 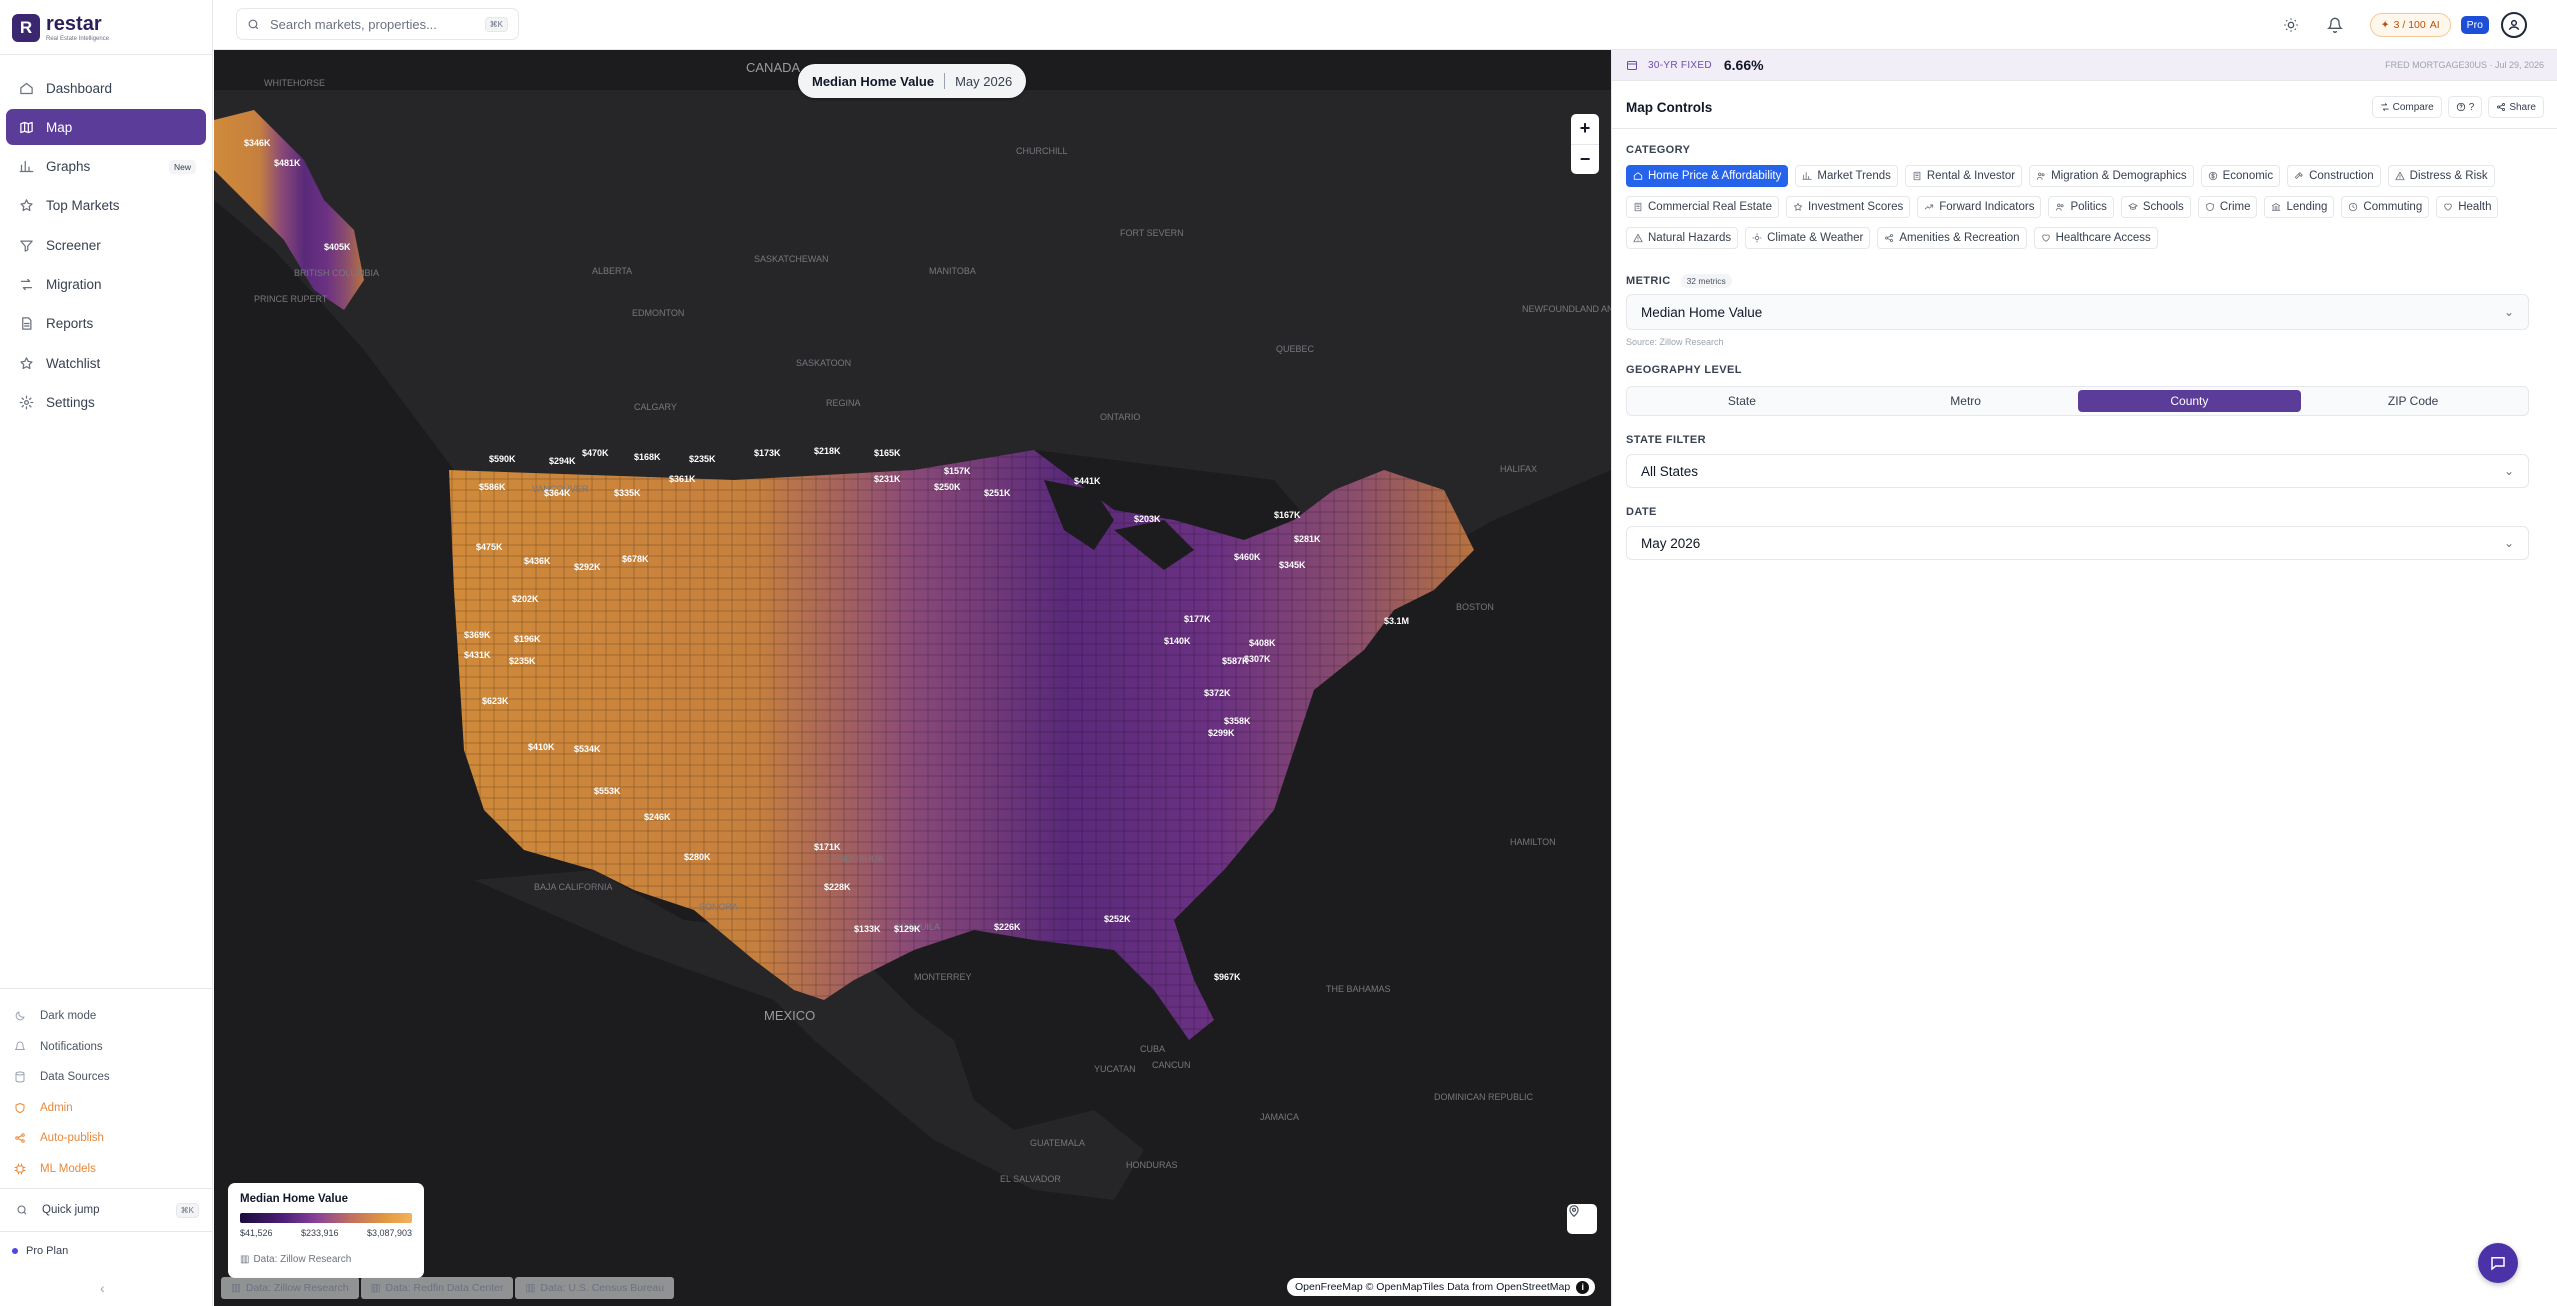 What do you see at coordinates (2406, 107) in the screenshot?
I see `action-compare-button: Compare` at bounding box center [2406, 107].